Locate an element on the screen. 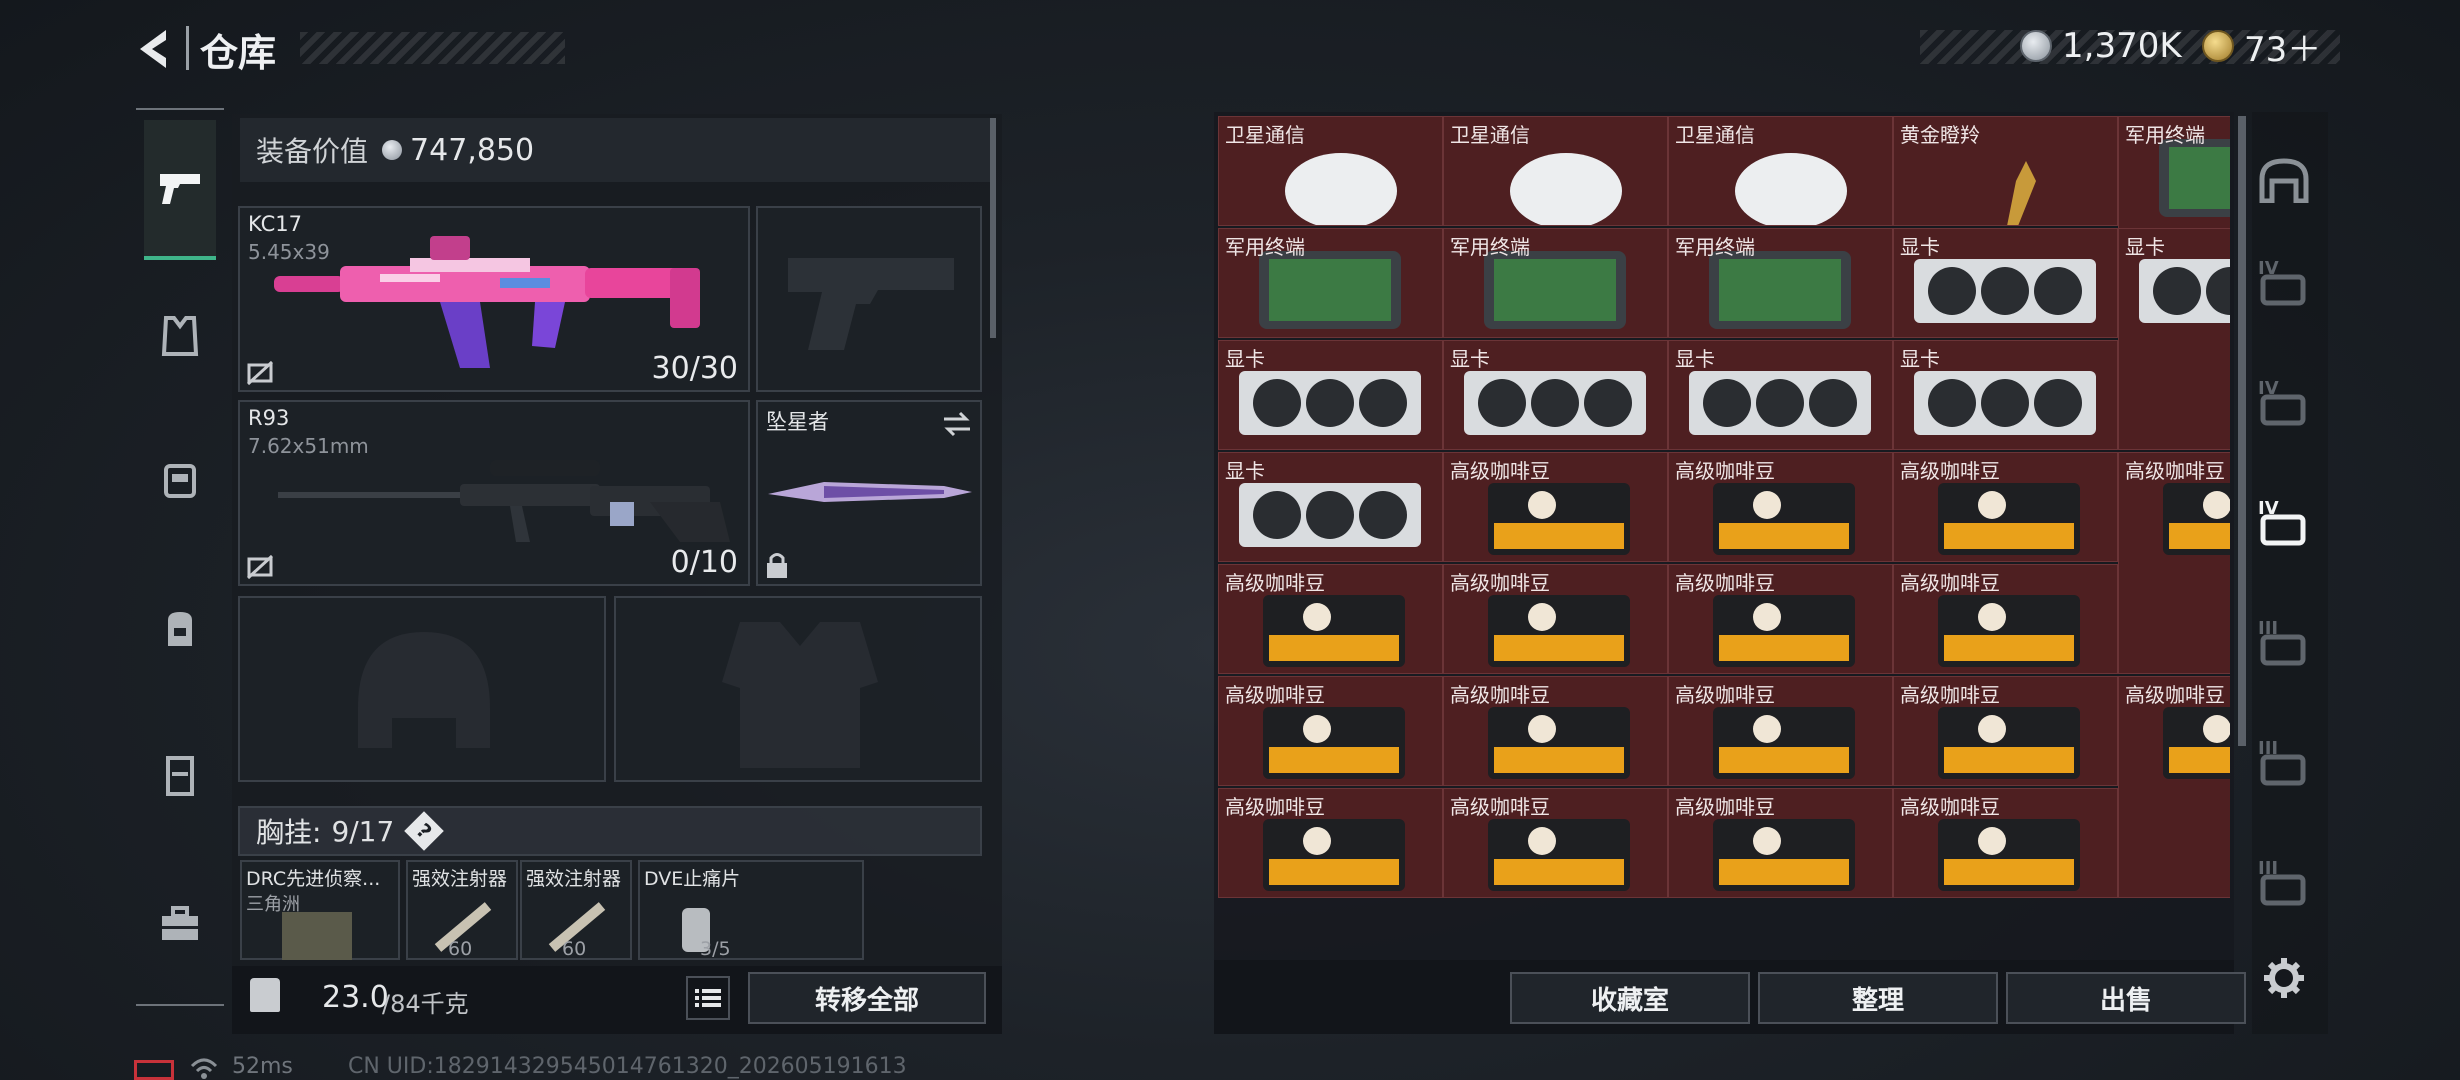 The image size is (2460, 1080). weight-max: /84千克 is located at coordinates (425, 1004).